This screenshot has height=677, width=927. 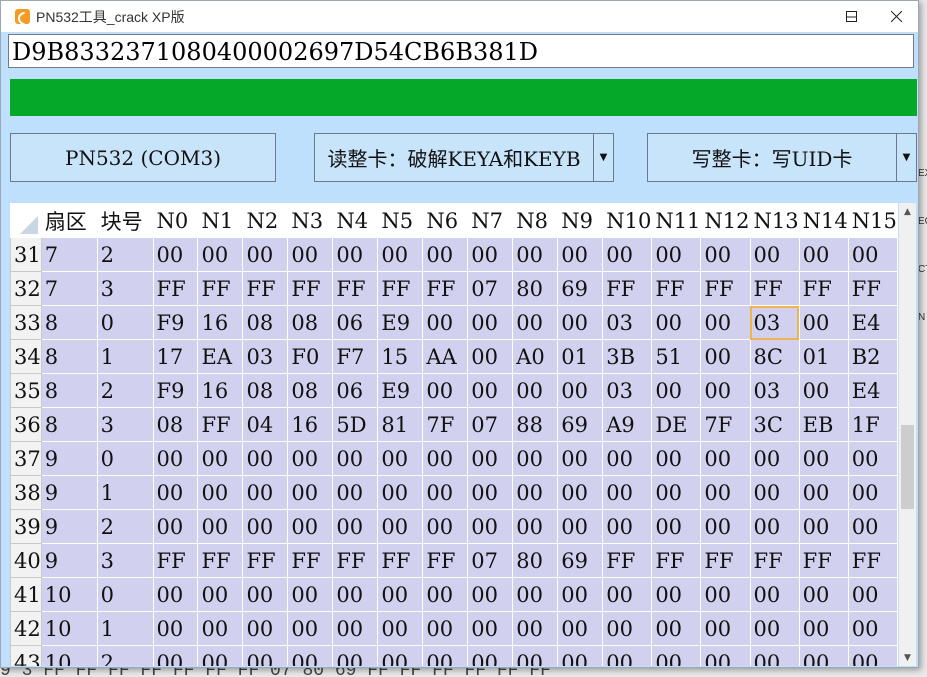 What do you see at coordinates (774, 424) in the screenshot?
I see `table-cell: 3C` at bounding box center [774, 424].